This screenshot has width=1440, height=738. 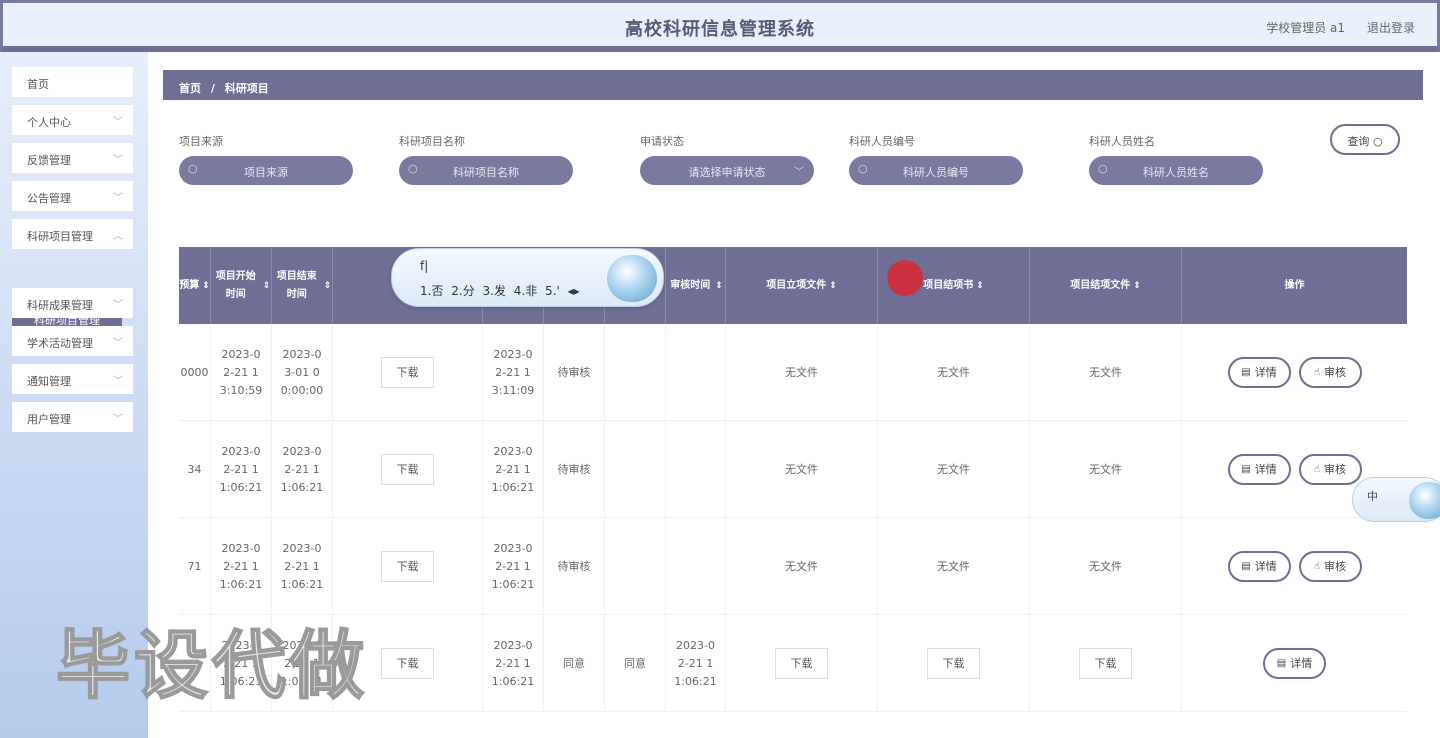 What do you see at coordinates (527, 277) in the screenshot?
I see `ime-candidate-window: f| 1.否 2.分 3.发 4.非 5.' ◂▸` at bounding box center [527, 277].